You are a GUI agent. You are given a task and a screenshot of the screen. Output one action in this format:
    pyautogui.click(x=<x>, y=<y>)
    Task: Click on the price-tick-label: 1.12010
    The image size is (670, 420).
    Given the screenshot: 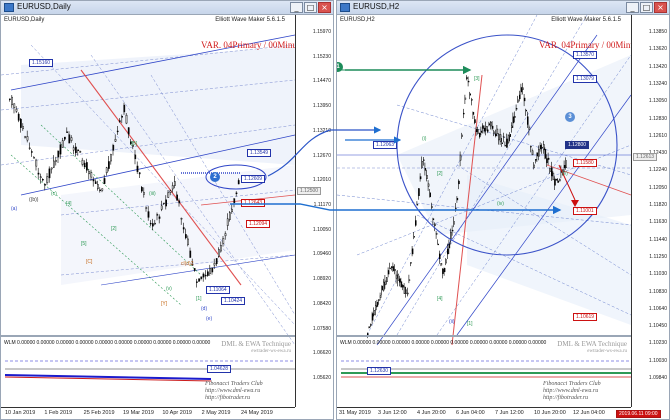 What is the action you would take?
    pyautogui.click(x=321, y=180)
    